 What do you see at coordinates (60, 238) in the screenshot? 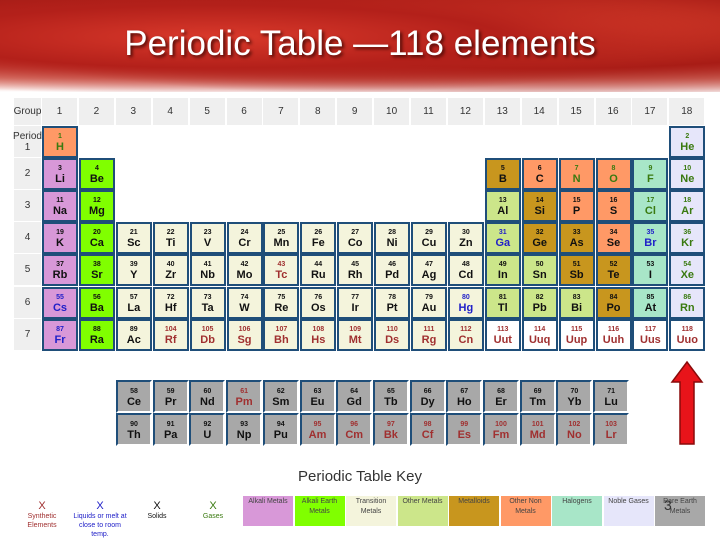
I see `element-cell: 19 K` at bounding box center [60, 238].